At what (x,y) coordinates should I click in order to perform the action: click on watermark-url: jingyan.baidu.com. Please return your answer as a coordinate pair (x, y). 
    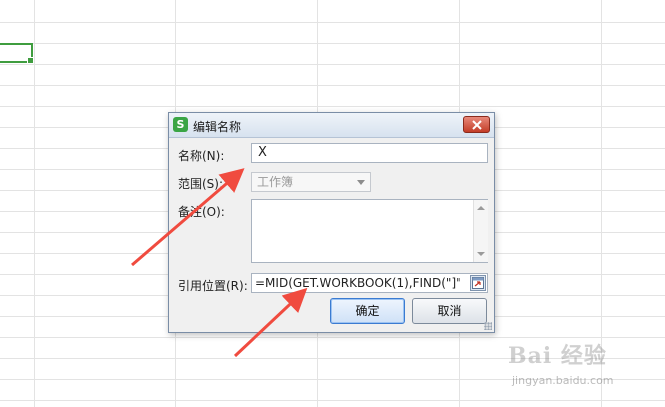
    Looking at the image, I should click on (563, 380).